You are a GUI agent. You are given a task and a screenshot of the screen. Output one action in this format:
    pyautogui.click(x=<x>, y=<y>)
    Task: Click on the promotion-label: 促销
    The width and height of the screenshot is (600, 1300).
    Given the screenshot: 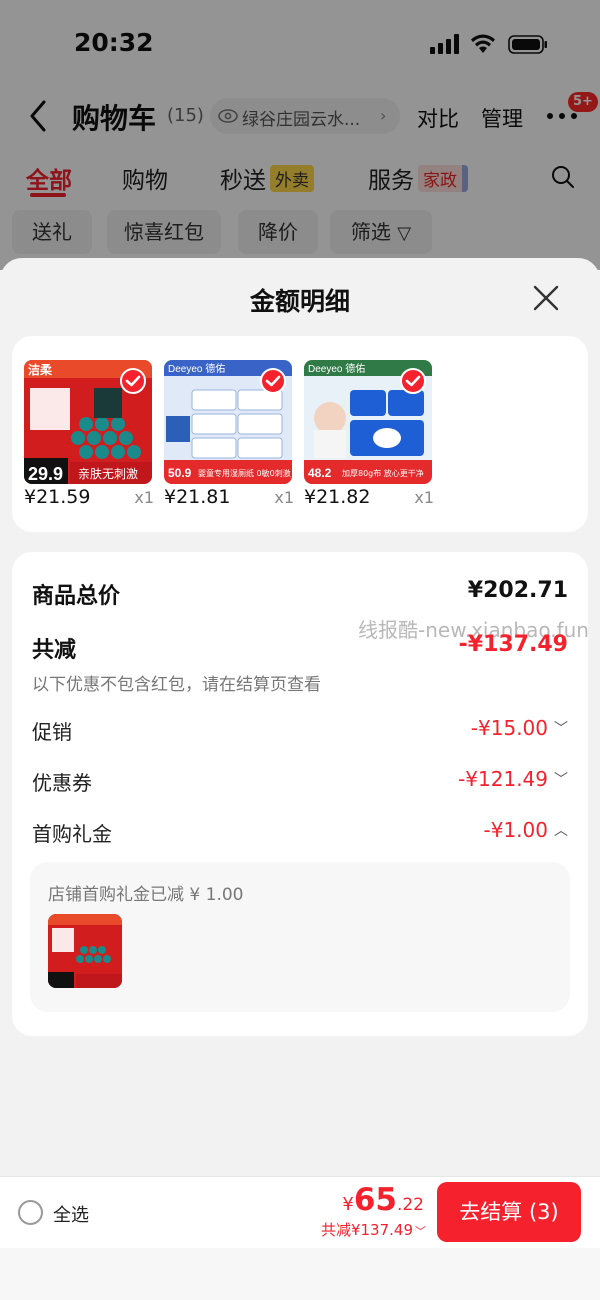 What is the action you would take?
    pyautogui.click(x=52, y=732)
    